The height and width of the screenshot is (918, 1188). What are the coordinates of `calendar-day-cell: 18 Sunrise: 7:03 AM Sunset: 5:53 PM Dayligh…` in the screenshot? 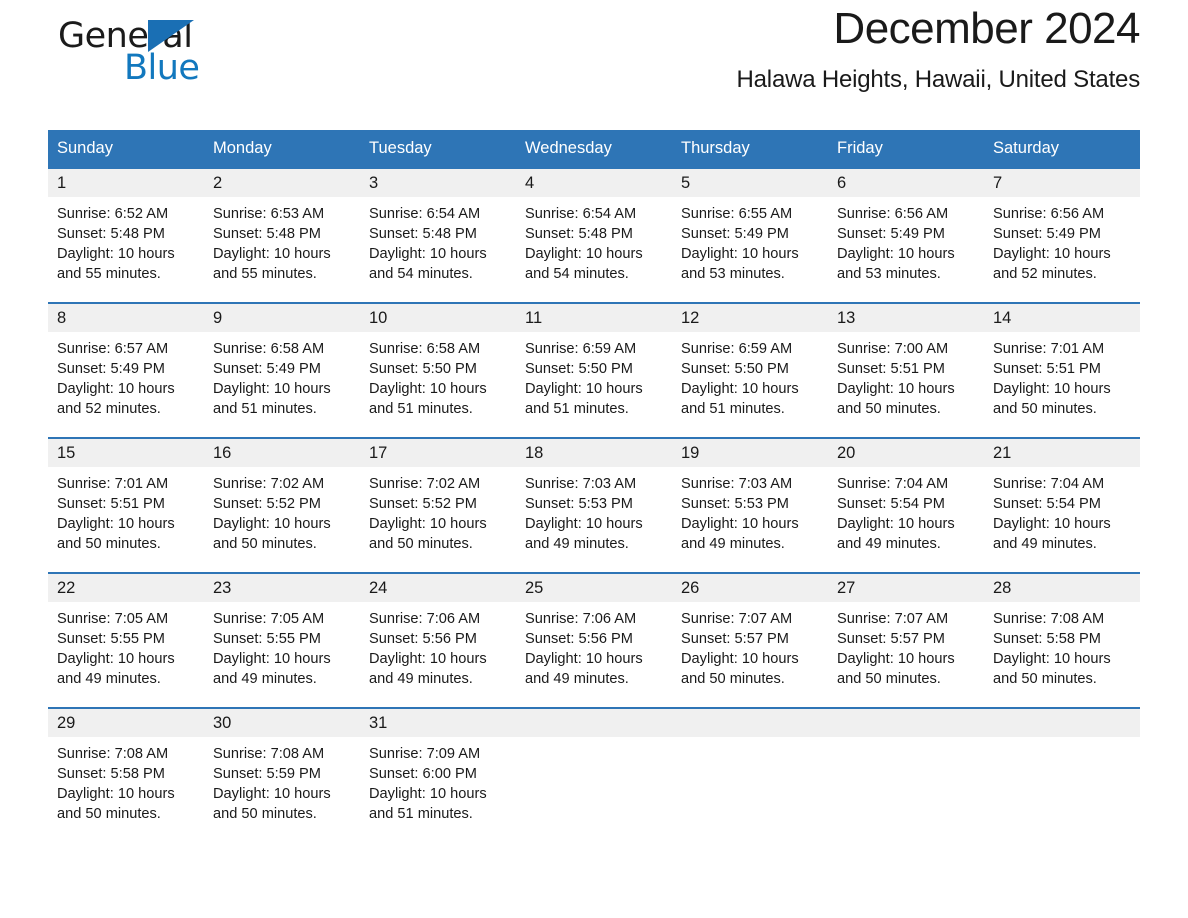 It's located at (594, 505).